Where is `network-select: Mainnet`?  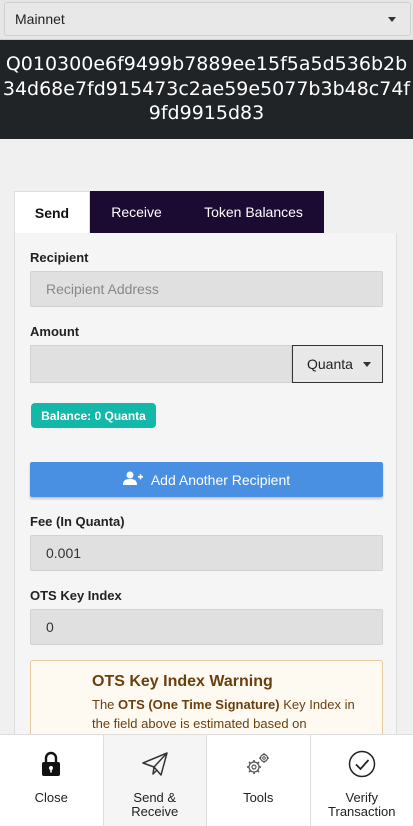 network-select: Mainnet is located at coordinates (207, 19).